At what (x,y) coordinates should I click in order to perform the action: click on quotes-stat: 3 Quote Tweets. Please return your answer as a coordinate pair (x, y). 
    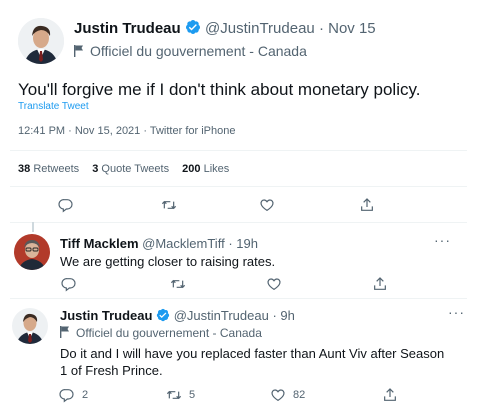
    Looking at the image, I should click on (130, 169).